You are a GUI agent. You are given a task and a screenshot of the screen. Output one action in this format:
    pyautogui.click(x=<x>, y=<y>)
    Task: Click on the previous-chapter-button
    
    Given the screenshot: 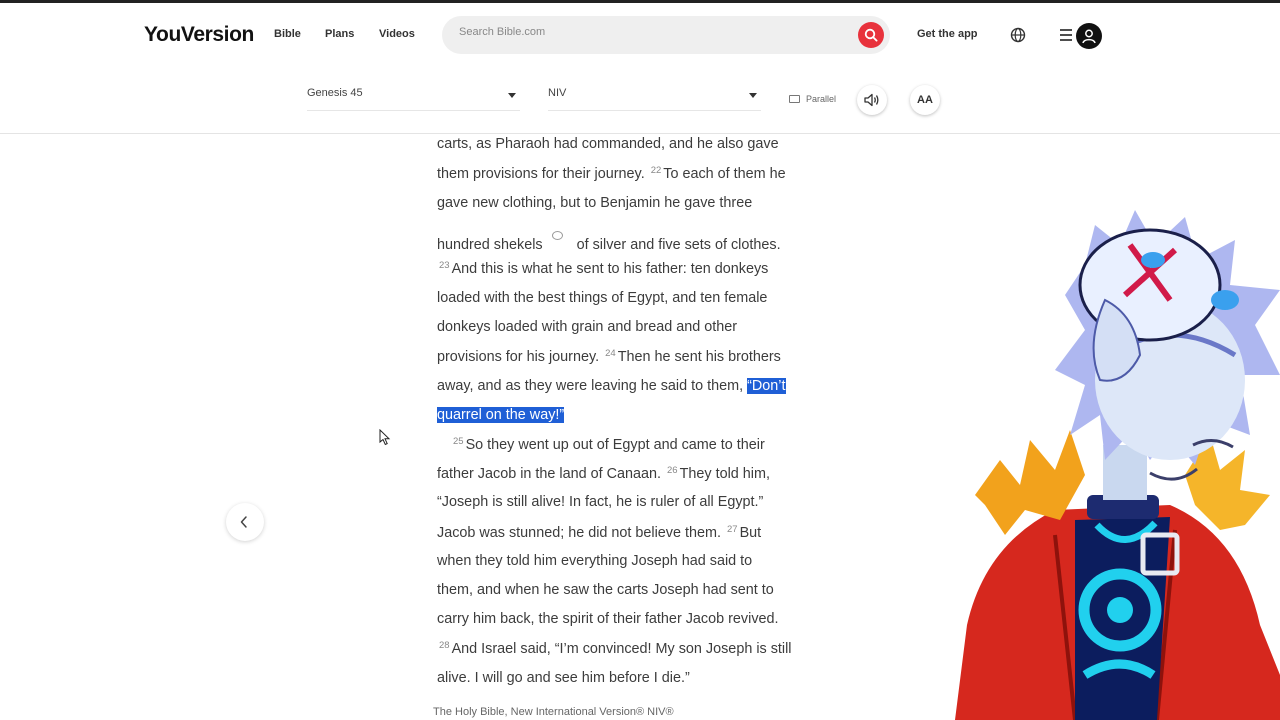 What is the action you would take?
    pyautogui.click(x=245, y=522)
    